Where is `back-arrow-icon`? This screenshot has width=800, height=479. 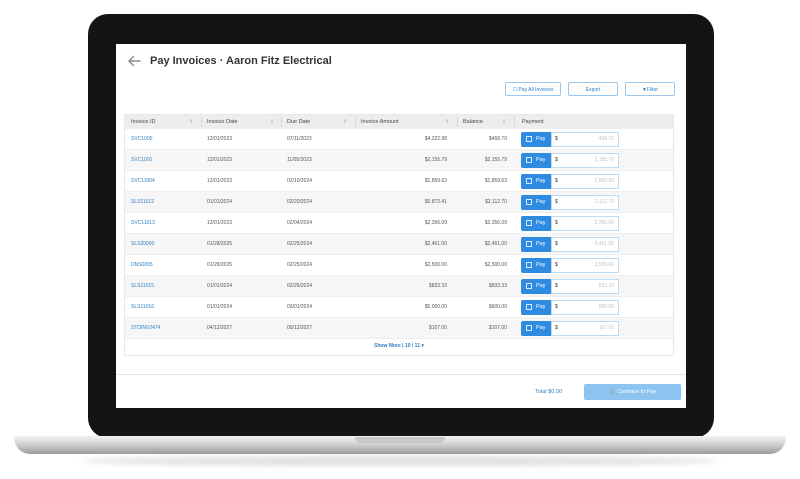
back-arrow-icon is located at coordinates (134, 61).